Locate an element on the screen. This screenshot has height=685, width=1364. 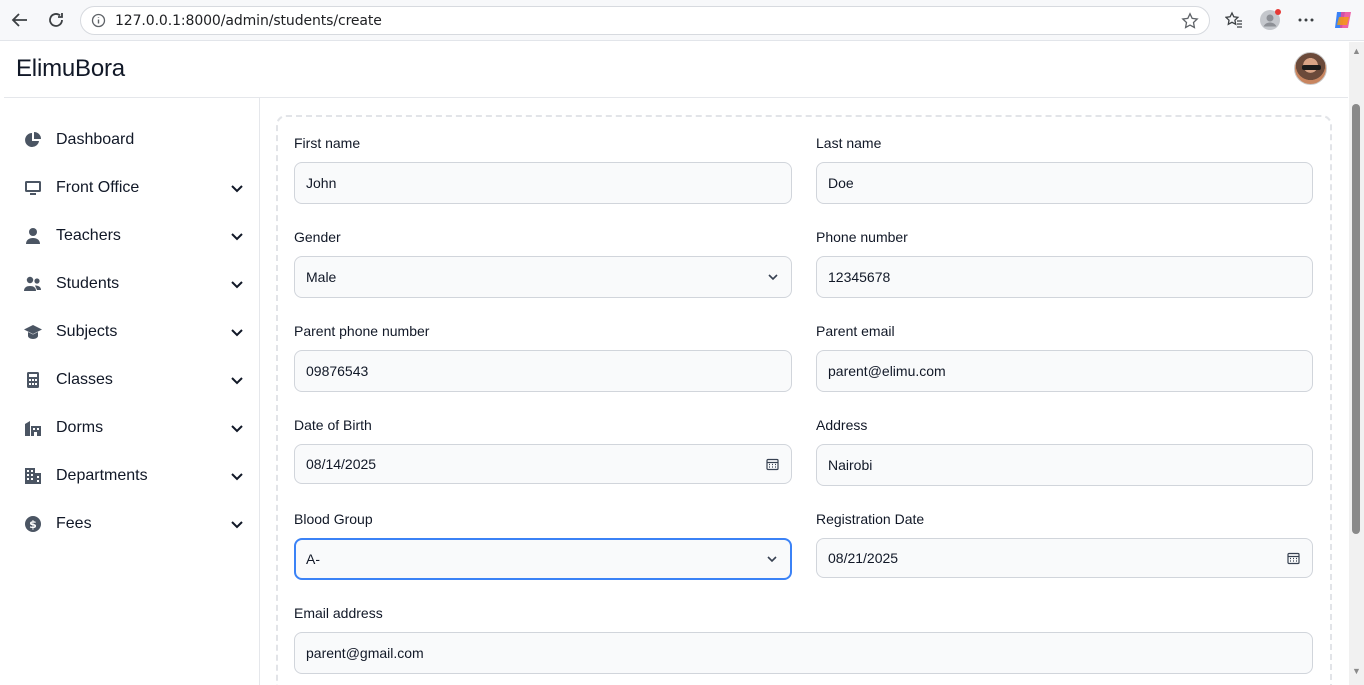
reload-icon is located at coordinates (56, 20).